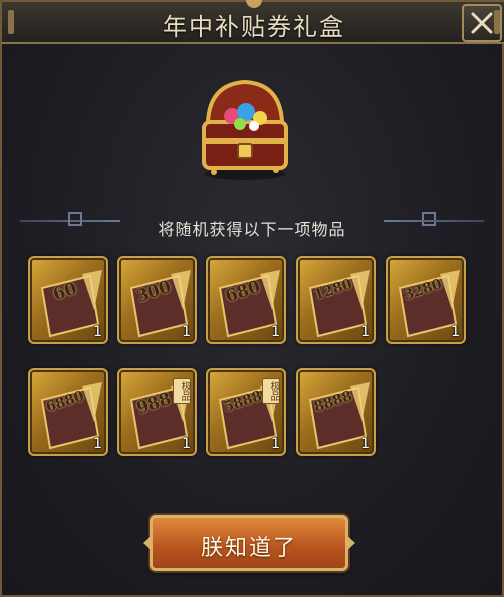  I want to click on confirm-button: 朕知道了, so click(249, 543).